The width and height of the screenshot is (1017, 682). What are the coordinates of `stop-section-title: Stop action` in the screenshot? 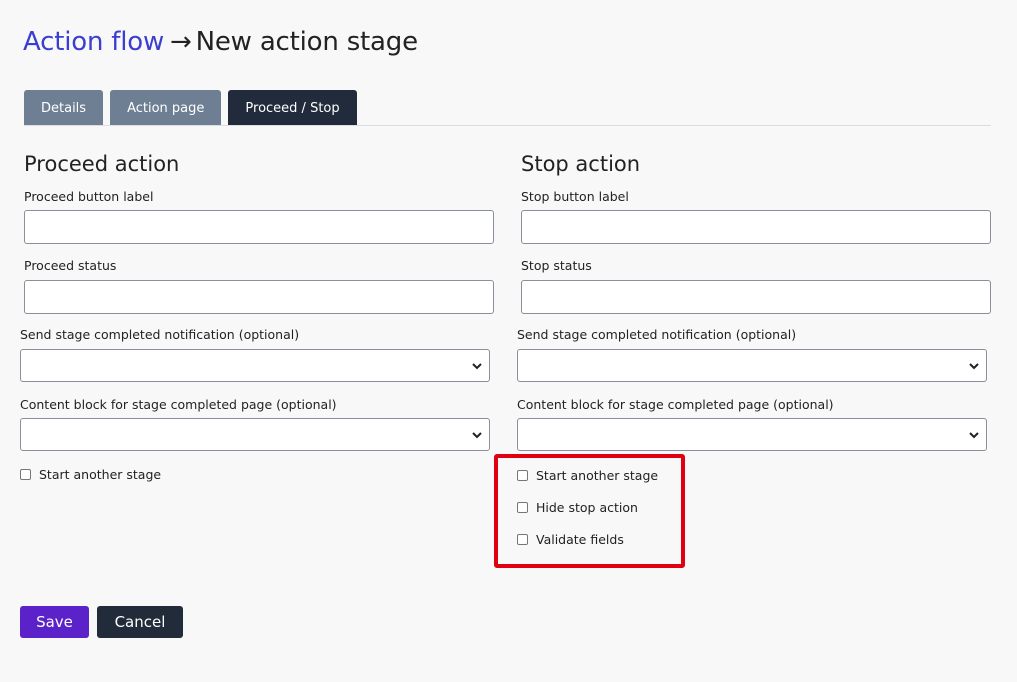 It's located at (581, 164).